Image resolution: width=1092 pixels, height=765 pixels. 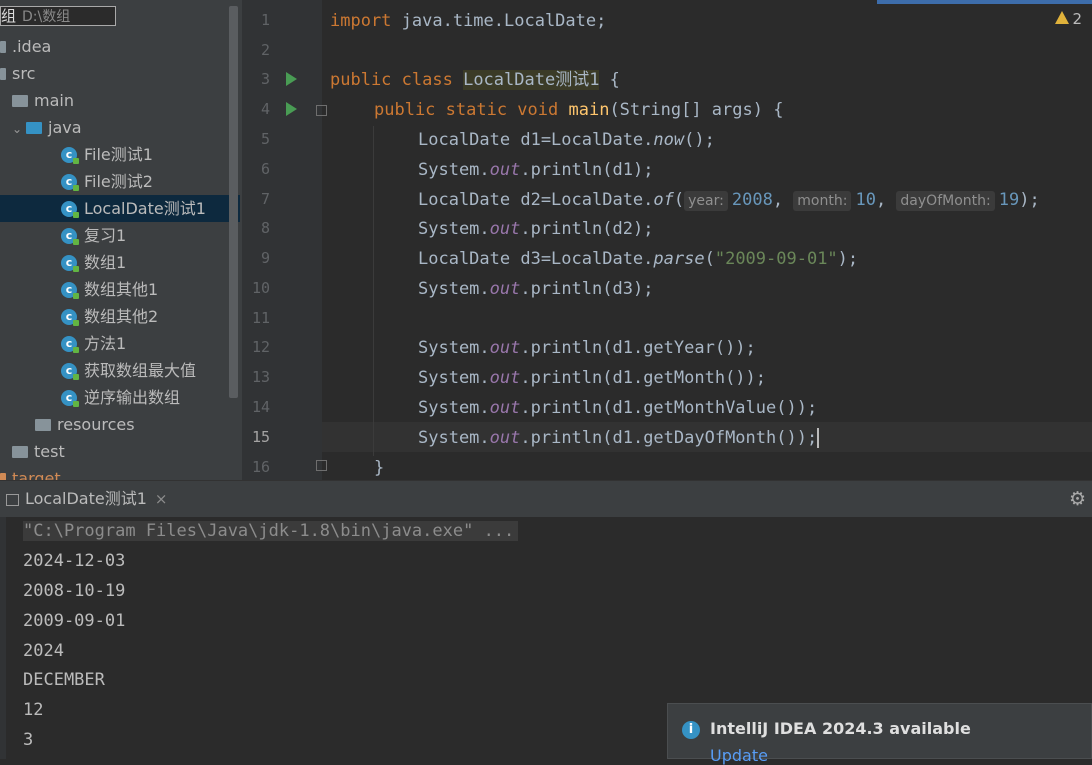 I want to click on tree-item-idea: .idea, so click(x=25, y=46).